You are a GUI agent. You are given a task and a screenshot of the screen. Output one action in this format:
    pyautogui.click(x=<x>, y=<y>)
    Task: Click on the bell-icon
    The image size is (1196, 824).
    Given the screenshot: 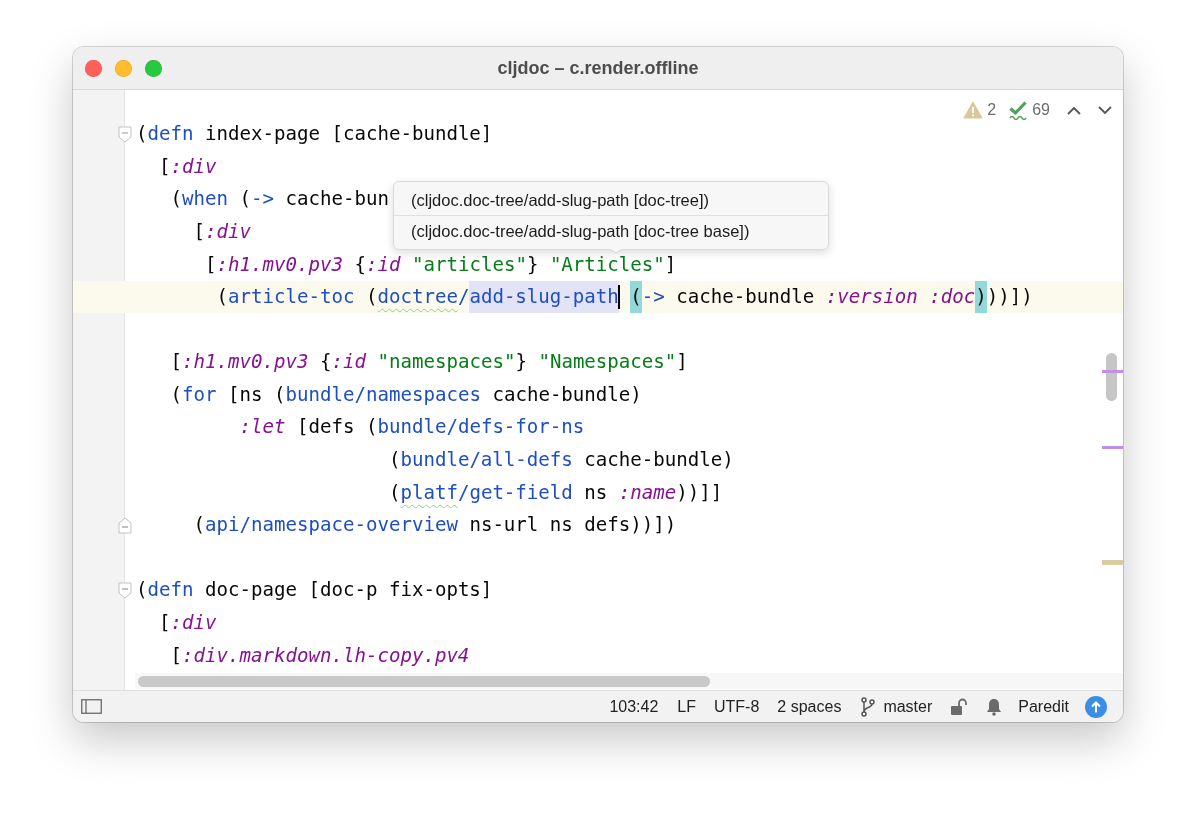 What is the action you would take?
    pyautogui.click(x=994, y=706)
    